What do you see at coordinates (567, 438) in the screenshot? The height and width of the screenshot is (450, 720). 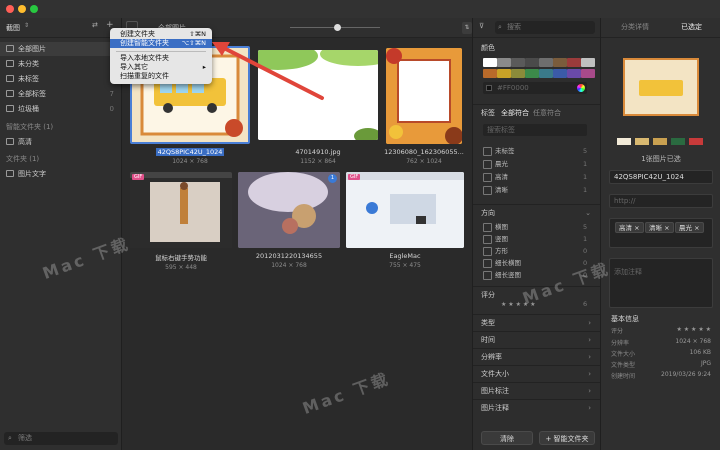 I see `smart-folder-button: + 智能文件夹` at bounding box center [567, 438].